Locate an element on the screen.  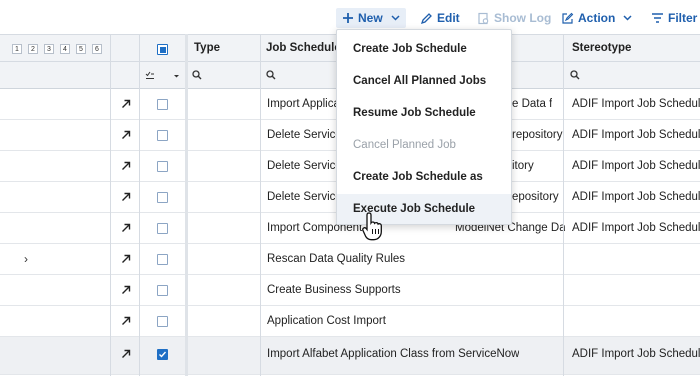
level-3-button: 3 is located at coordinates (49, 49).